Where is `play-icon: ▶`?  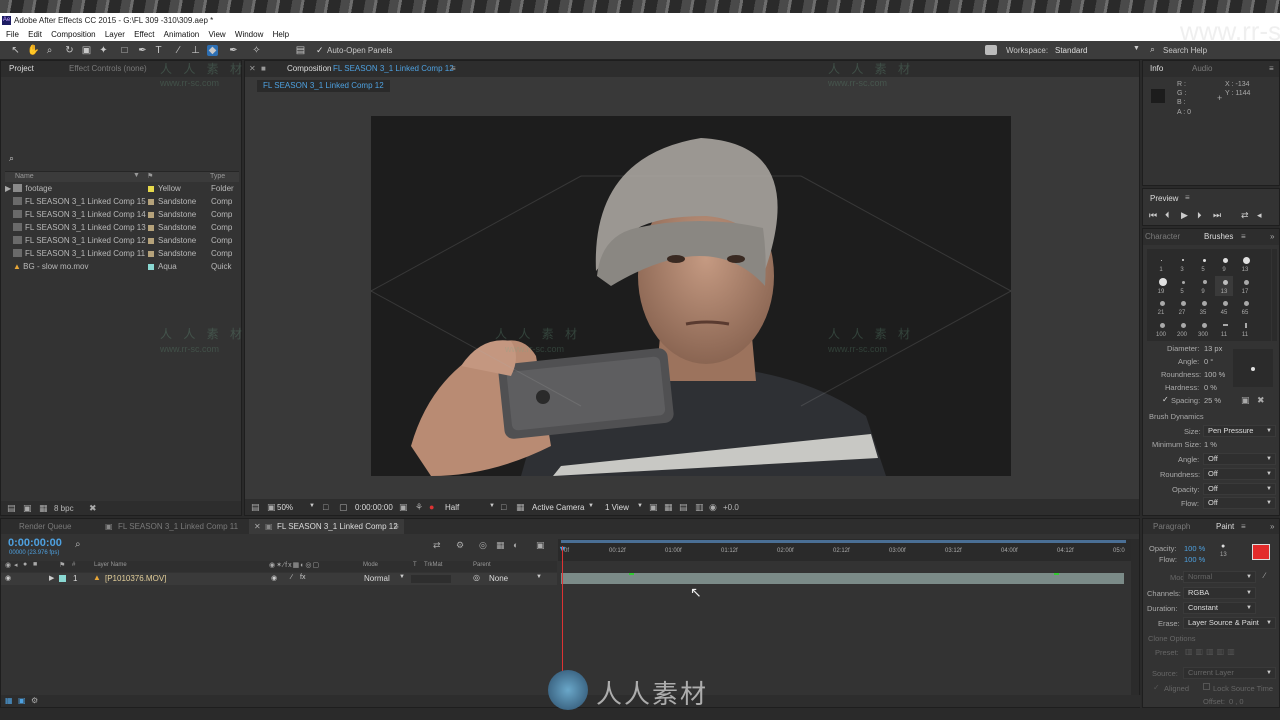 play-icon: ▶ is located at coordinates (1184, 215).